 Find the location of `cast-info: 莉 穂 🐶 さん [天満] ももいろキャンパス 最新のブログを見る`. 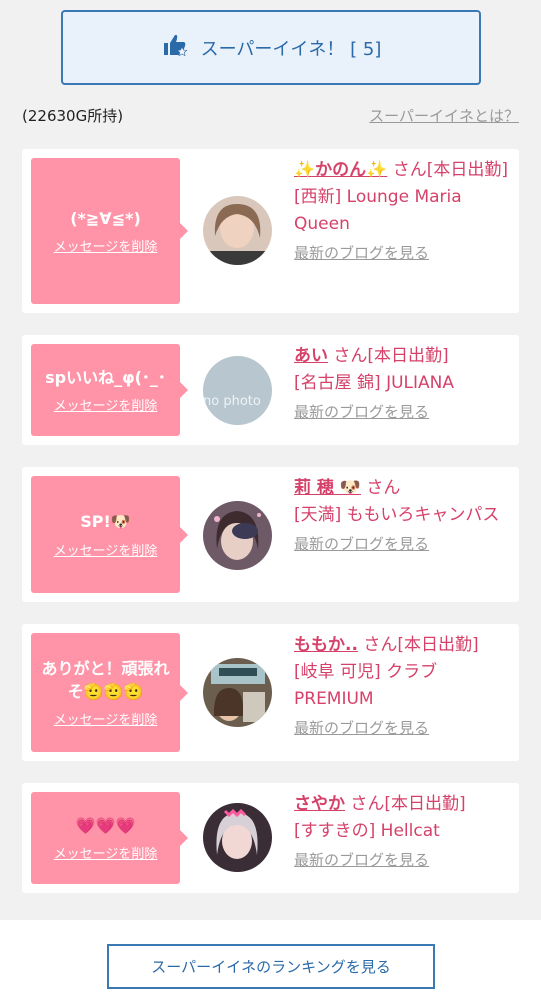

cast-info: 莉 穂 🐶 さん [天満] ももいろキャンパス 最新のブログを見る is located at coordinates (404, 516).